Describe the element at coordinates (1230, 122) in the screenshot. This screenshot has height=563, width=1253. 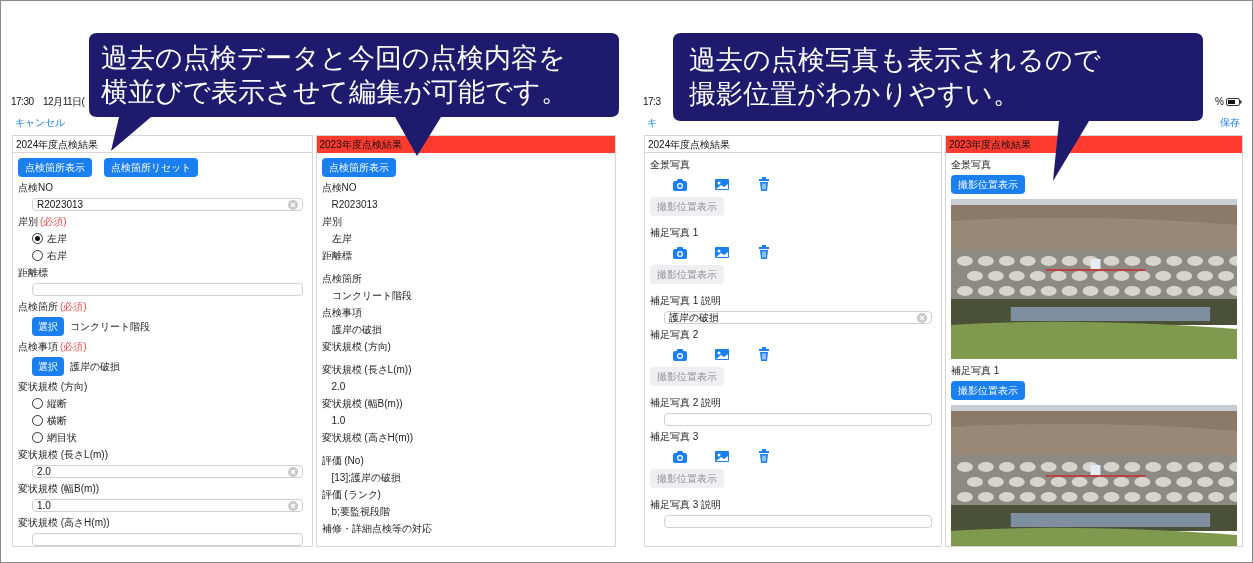
I see `save-link: 保存` at that location.